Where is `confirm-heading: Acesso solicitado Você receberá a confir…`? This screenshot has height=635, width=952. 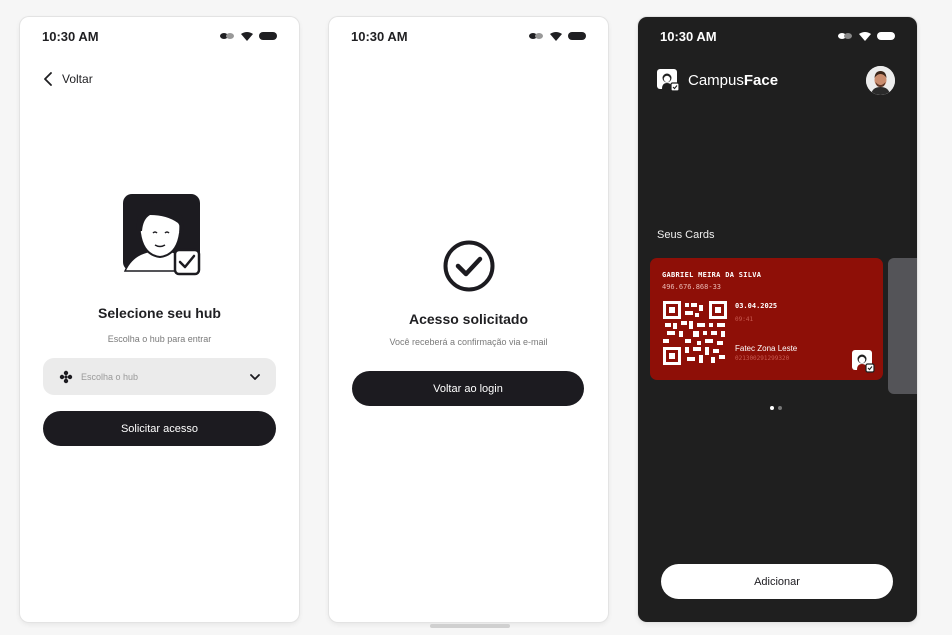
confirm-heading: Acesso solicitado Você receberá a confir… is located at coordinates (468, 329).